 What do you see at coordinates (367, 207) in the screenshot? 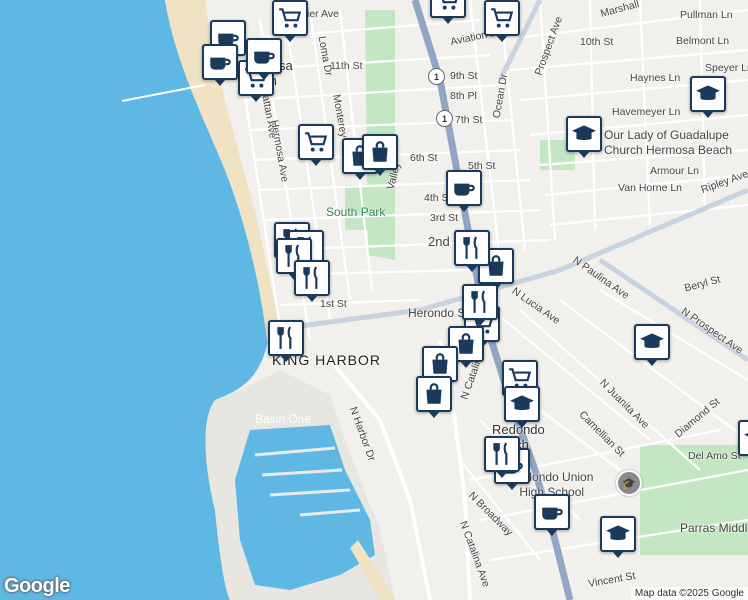
I see `south-park-area` at bounding box center [367, 207].